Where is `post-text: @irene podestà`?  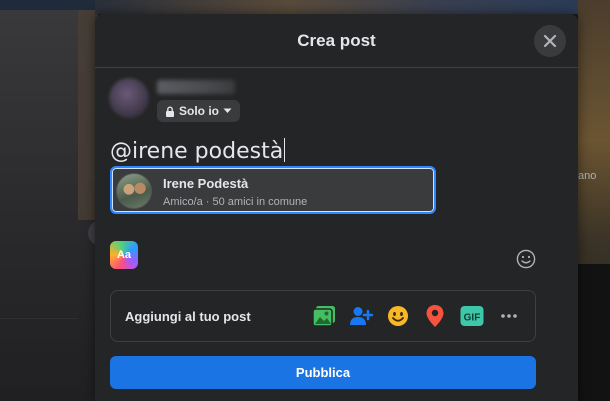
post-text: @irene podestà is located at coordinates (197, 151).